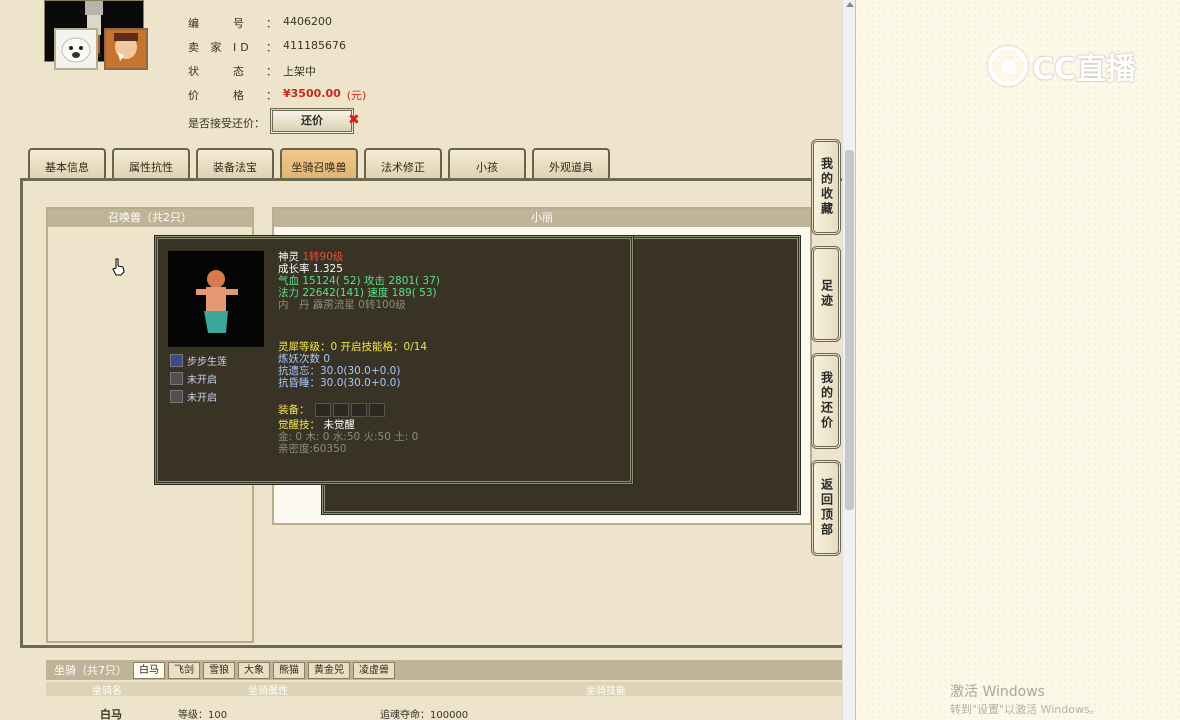 This screenshot has width=1180, height=720. I want to click on seller-row: 卖 家 ID： 411185676, so click(267, 46).